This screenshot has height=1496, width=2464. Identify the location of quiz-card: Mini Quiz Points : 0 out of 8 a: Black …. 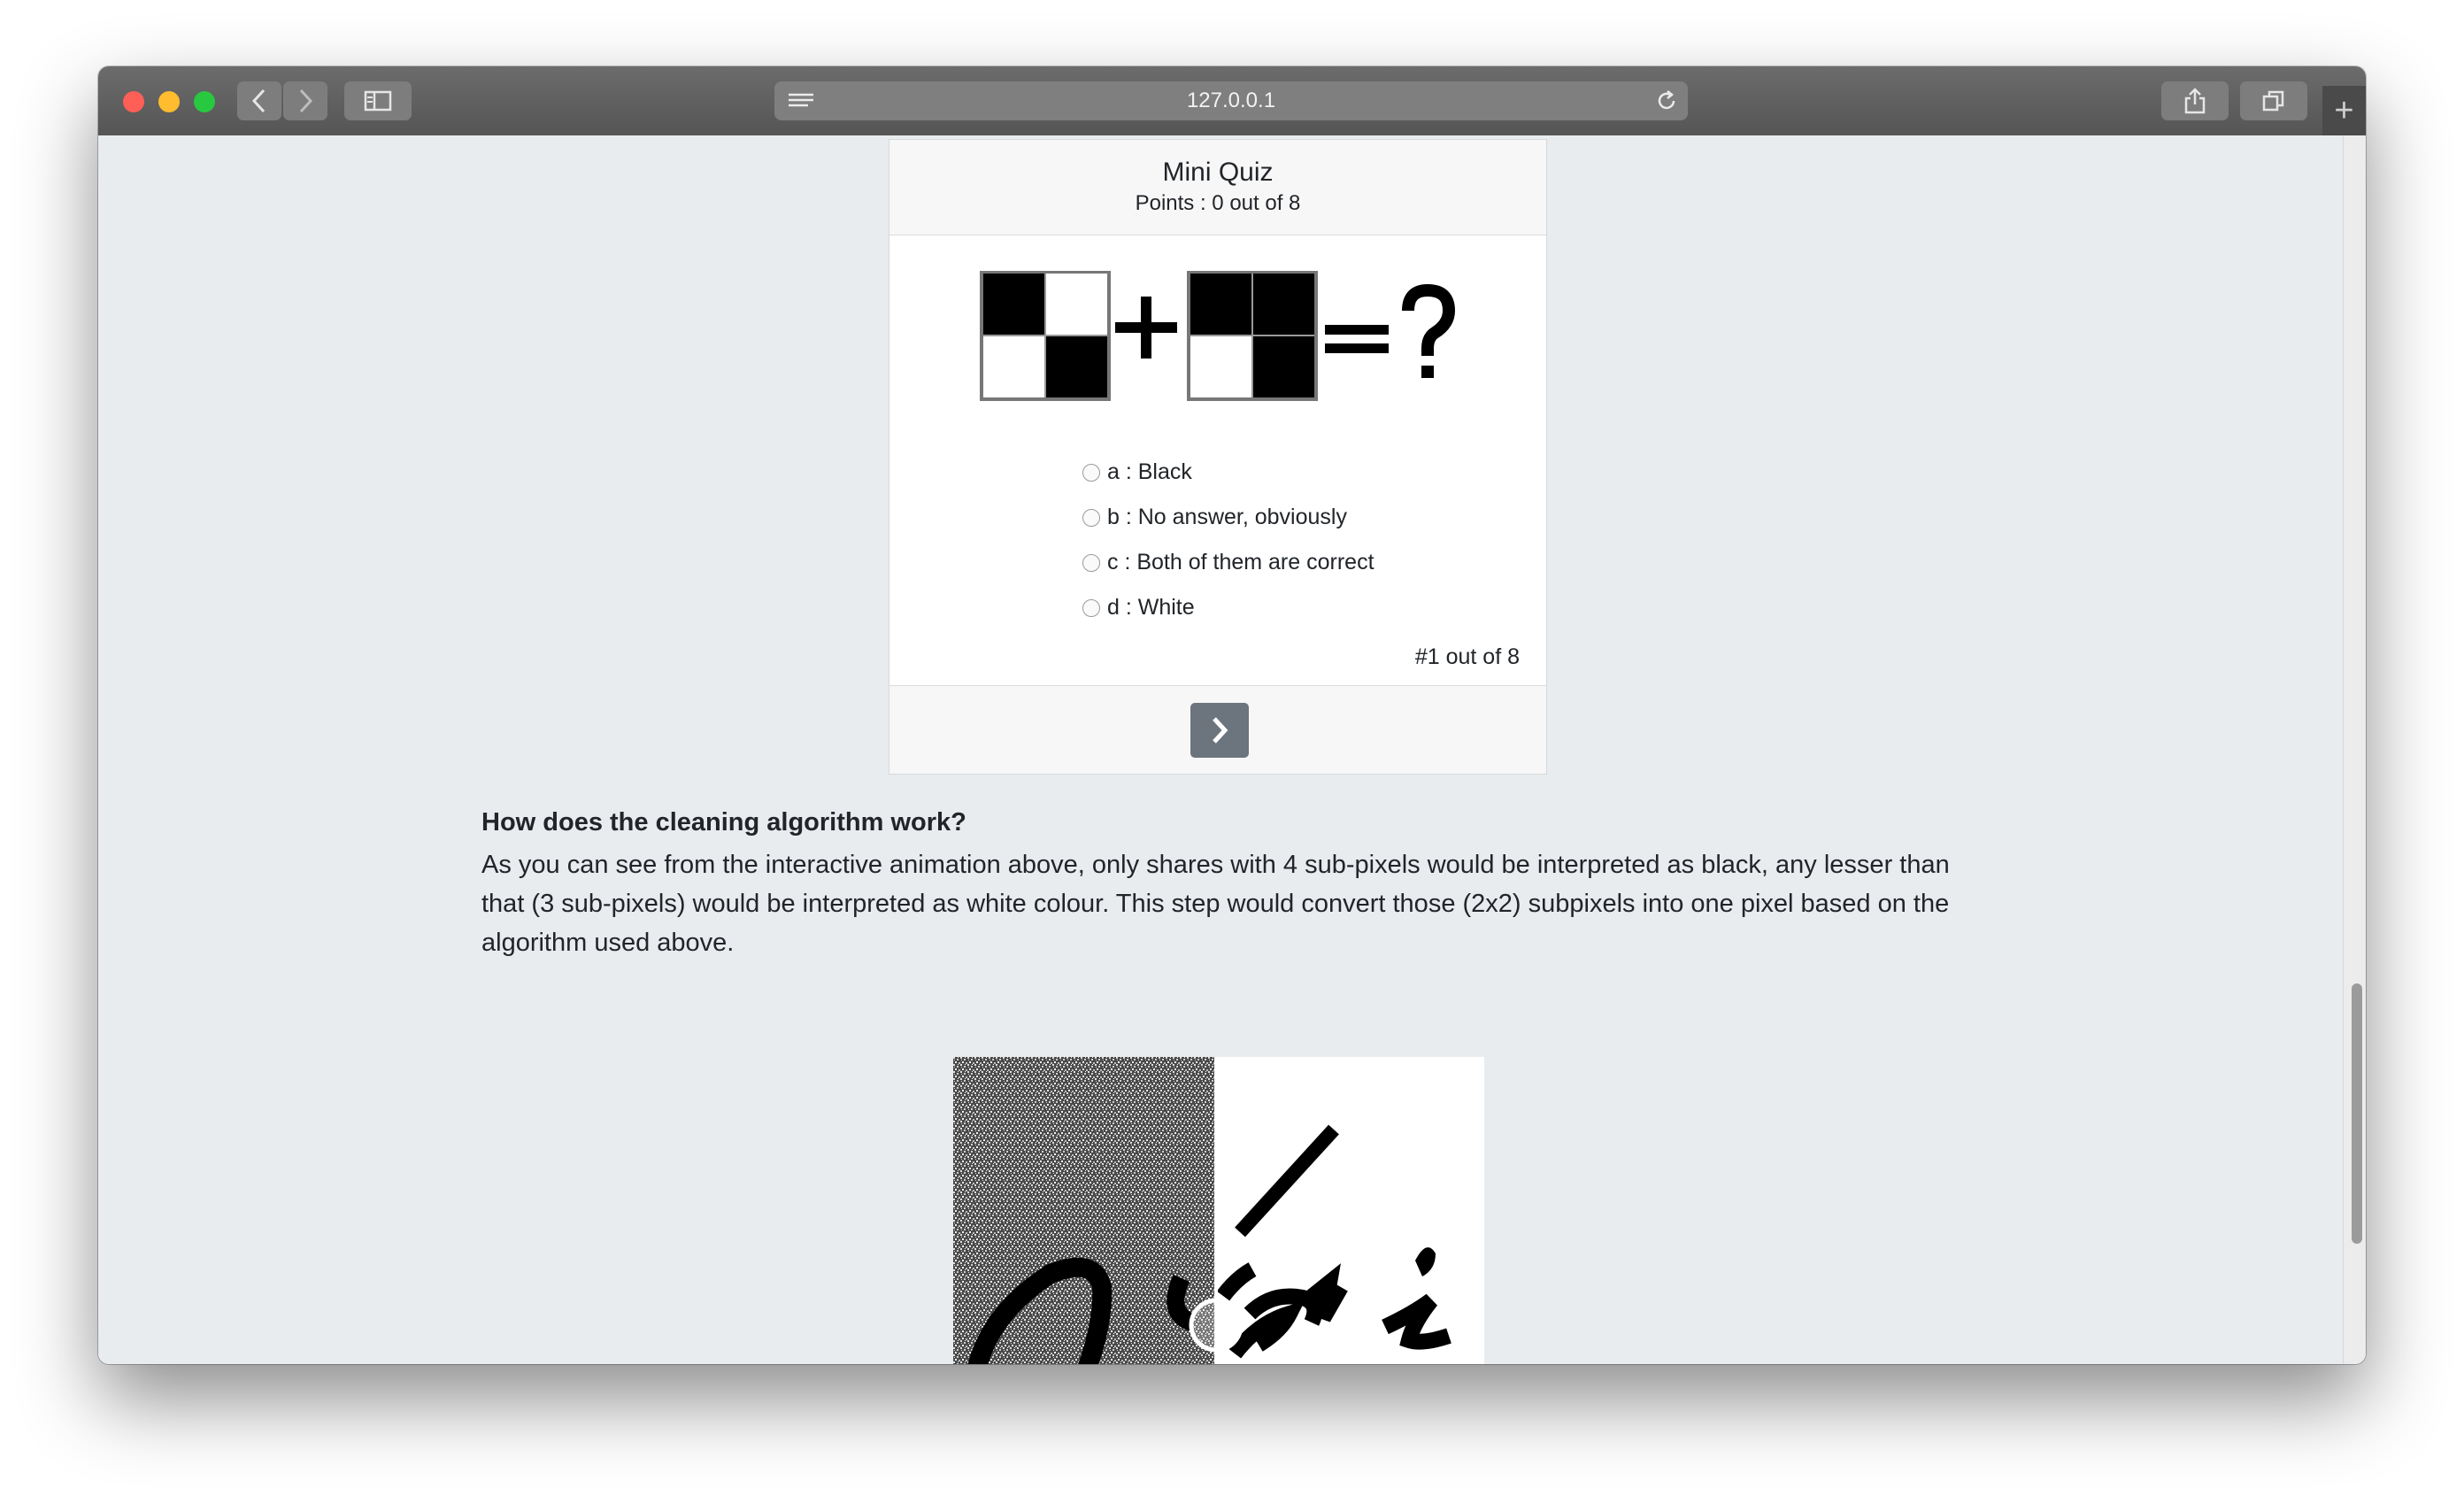
(1218, 457).